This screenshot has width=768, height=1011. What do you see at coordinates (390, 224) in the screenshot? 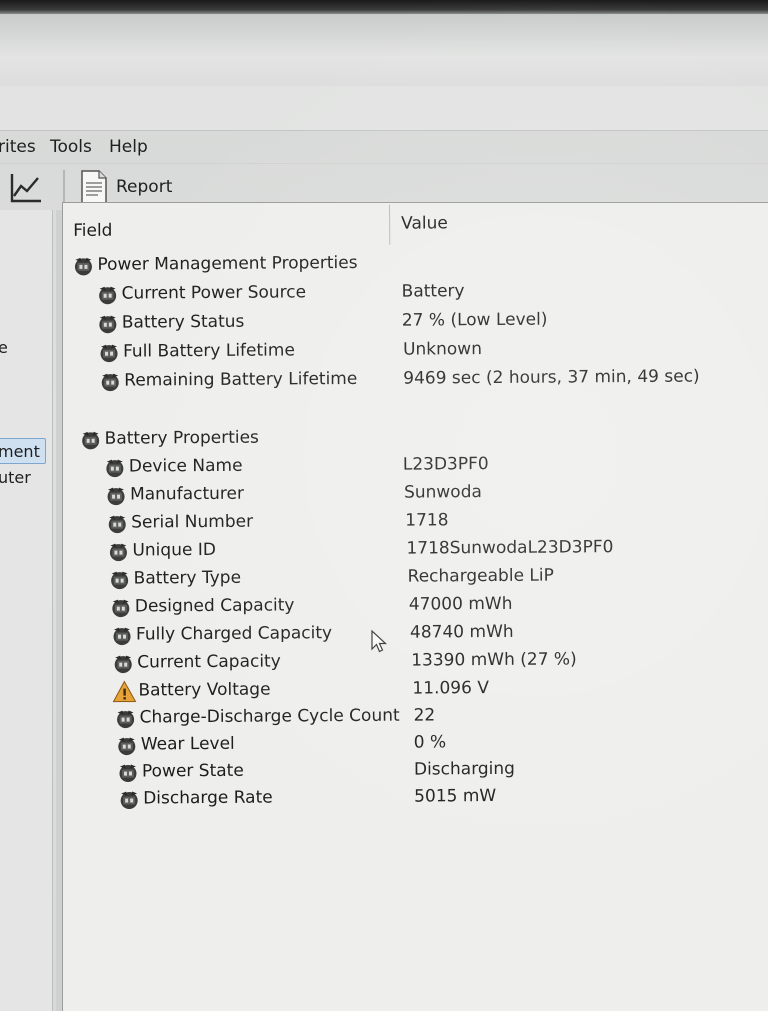
I see `column-divider` at bounding box center [390, 224].